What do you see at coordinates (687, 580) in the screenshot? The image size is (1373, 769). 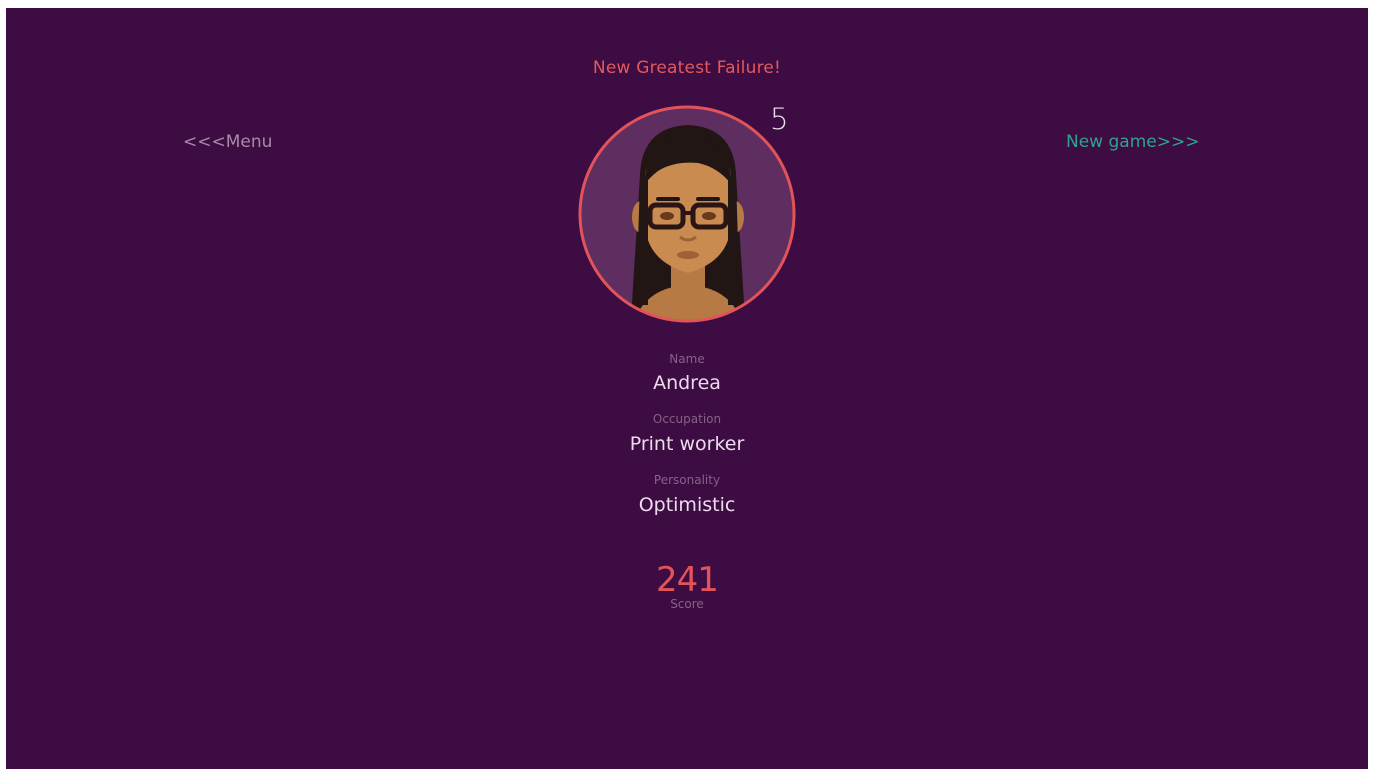 I see `score-value: 241` at bounding box center [687, 580].